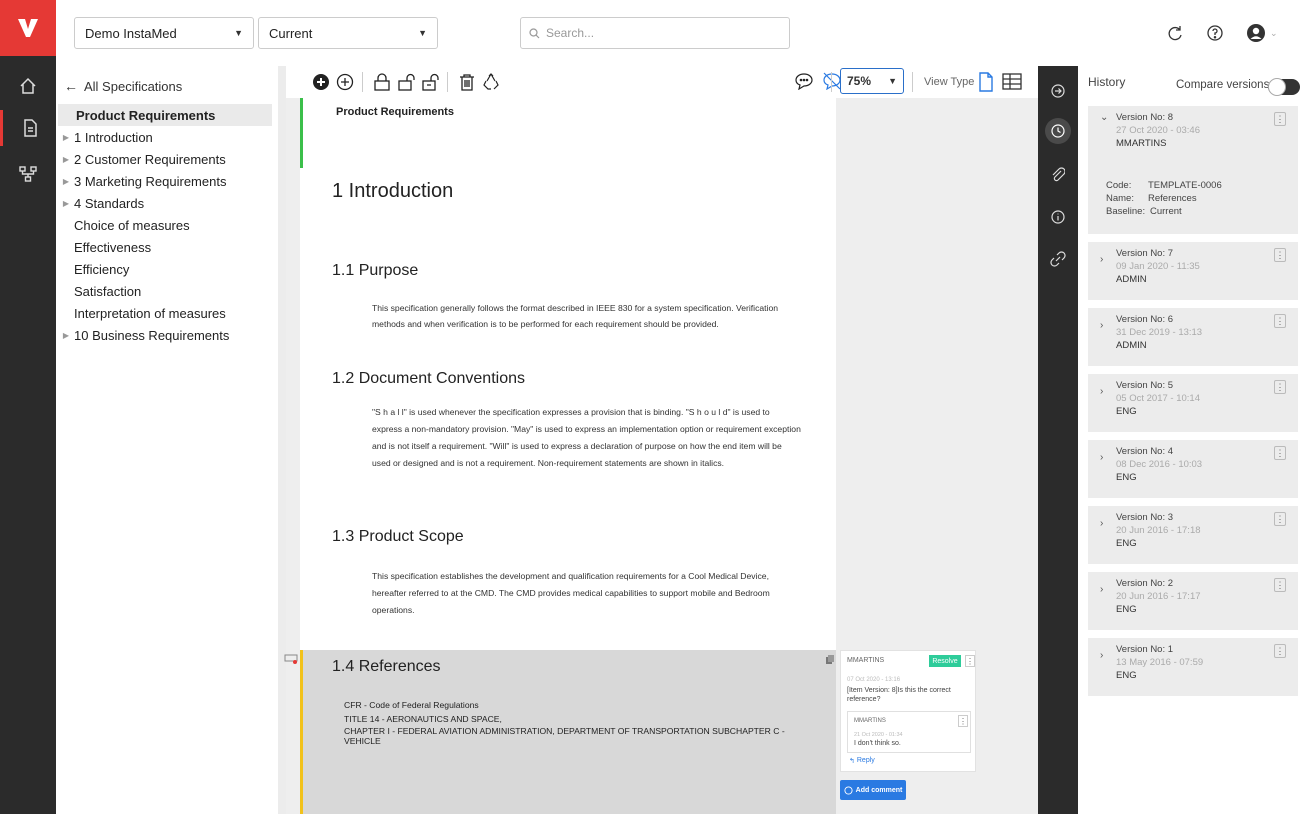 This screenshot has width=1306, height=814. What do you see at coordinates (662, 82) in the screenshot?
I see `editor-toolbar: 75% ▼ View Type` at bounding box center [662, 82].